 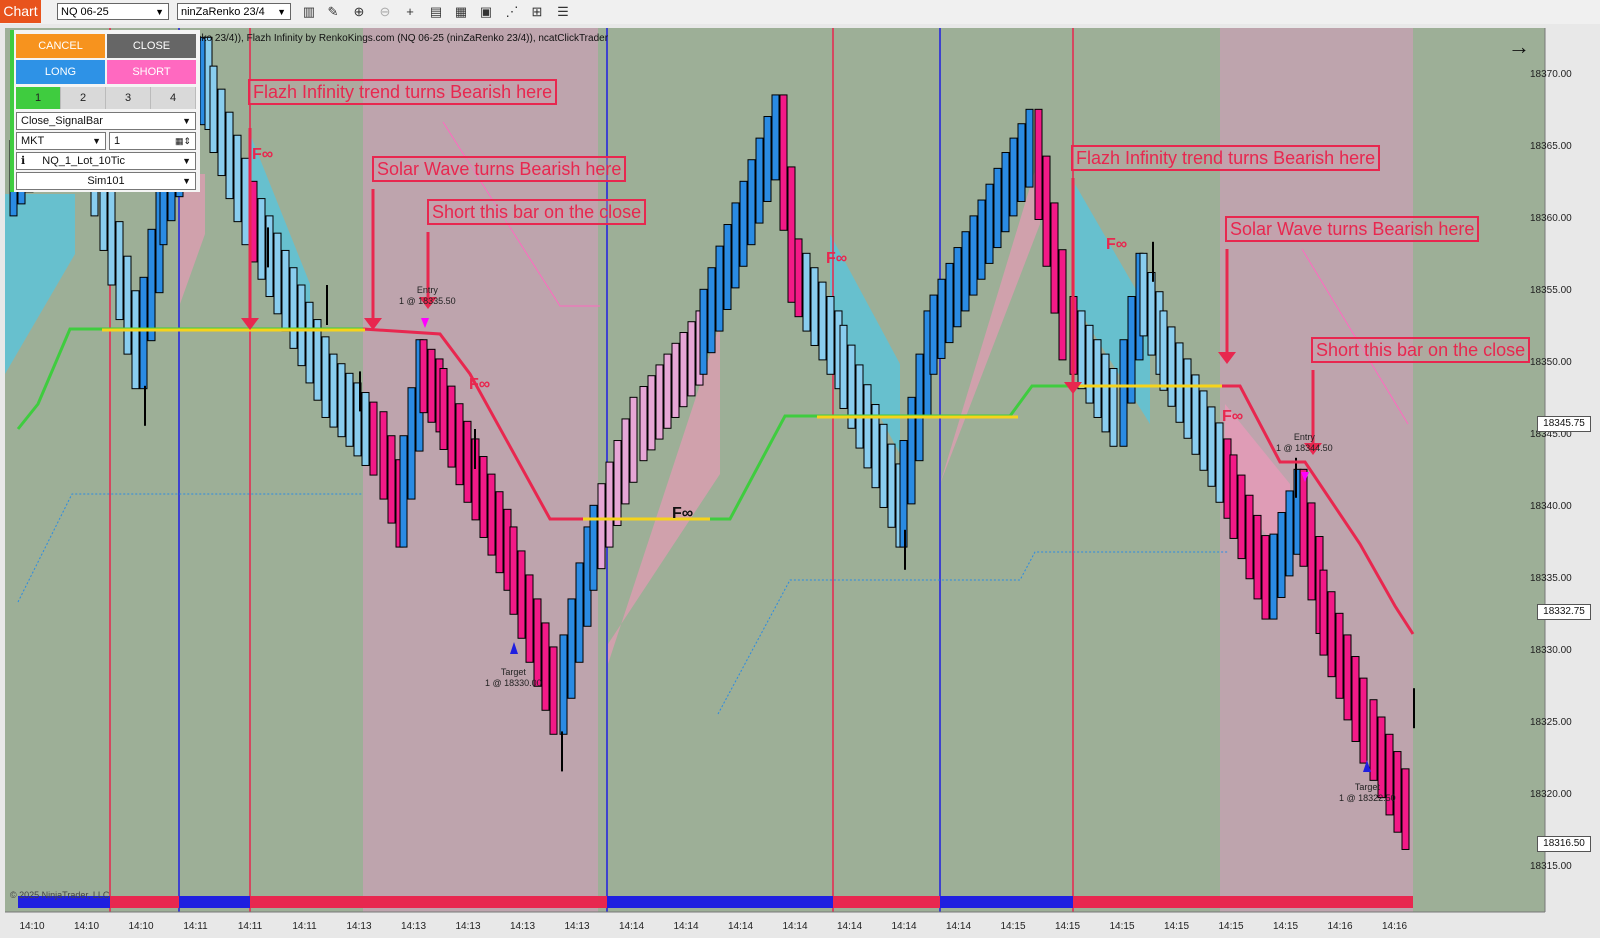 What do you see at coordinates (1551, 74) in the screenshot?
I see `price-axis-label: 18370.00` at bounding box center [1551, 74].